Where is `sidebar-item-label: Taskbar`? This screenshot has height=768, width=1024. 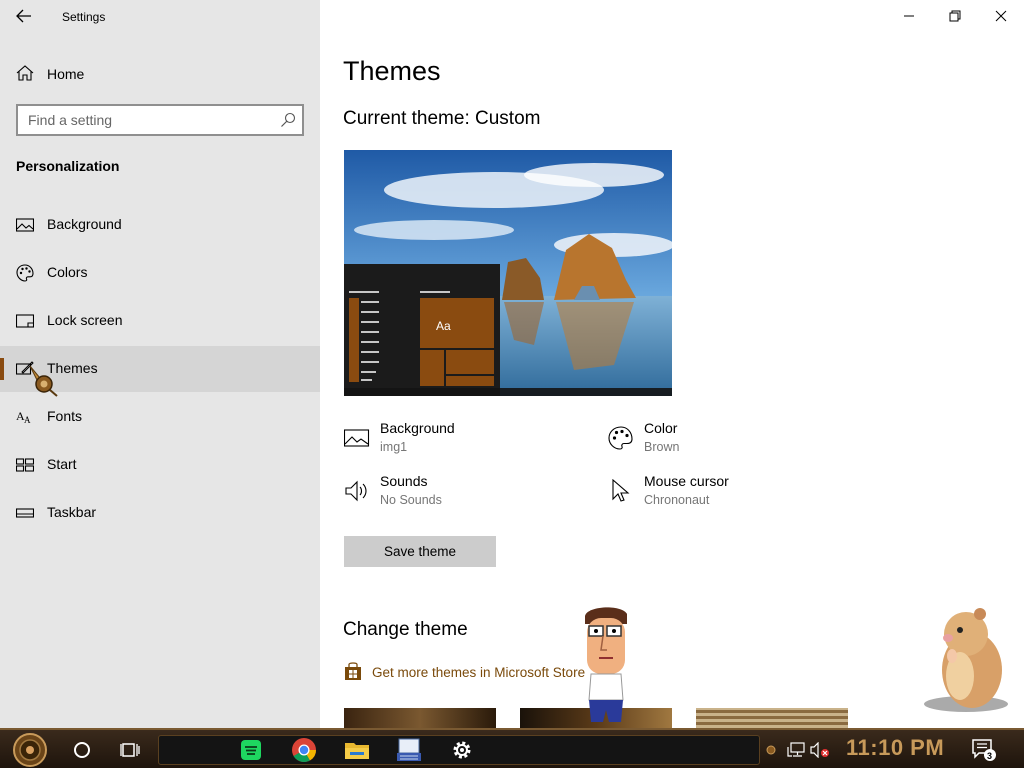 sidebar-item-label: Taskbar is located at coordinates (72, 512).